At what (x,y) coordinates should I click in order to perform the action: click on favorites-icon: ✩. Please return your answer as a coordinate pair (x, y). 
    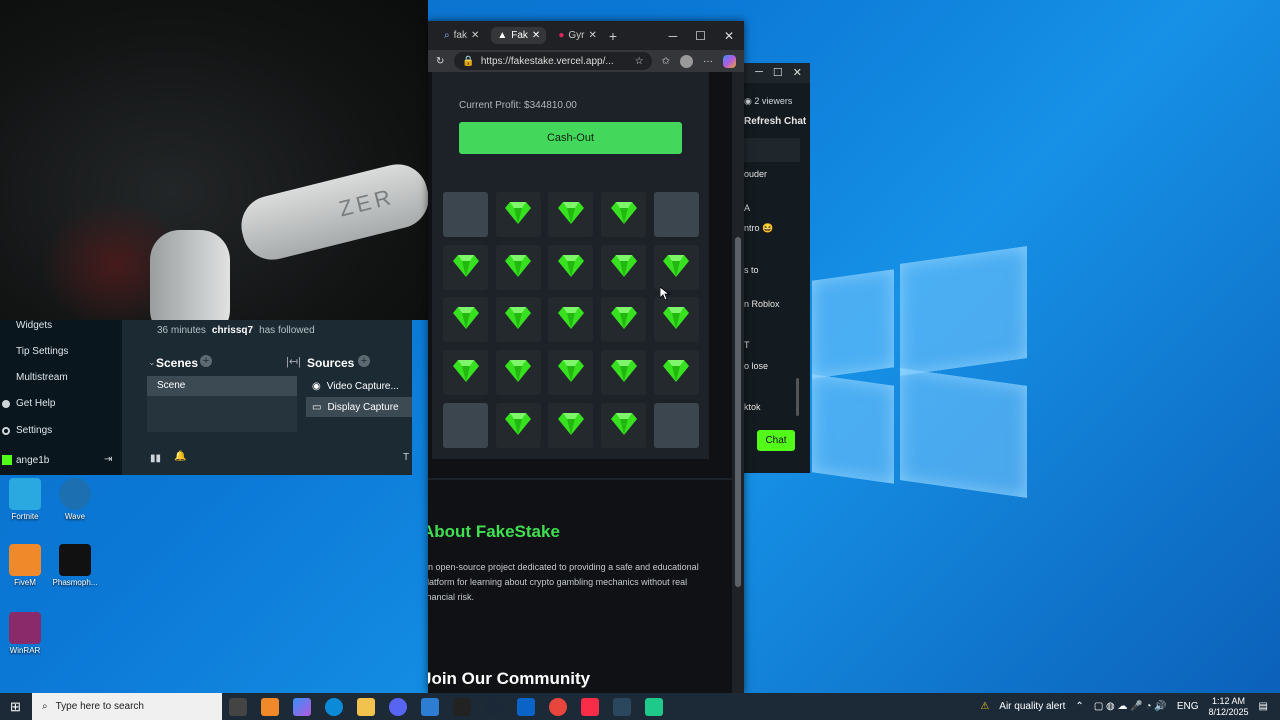
    Looking at the image, I should click on (666, 61).